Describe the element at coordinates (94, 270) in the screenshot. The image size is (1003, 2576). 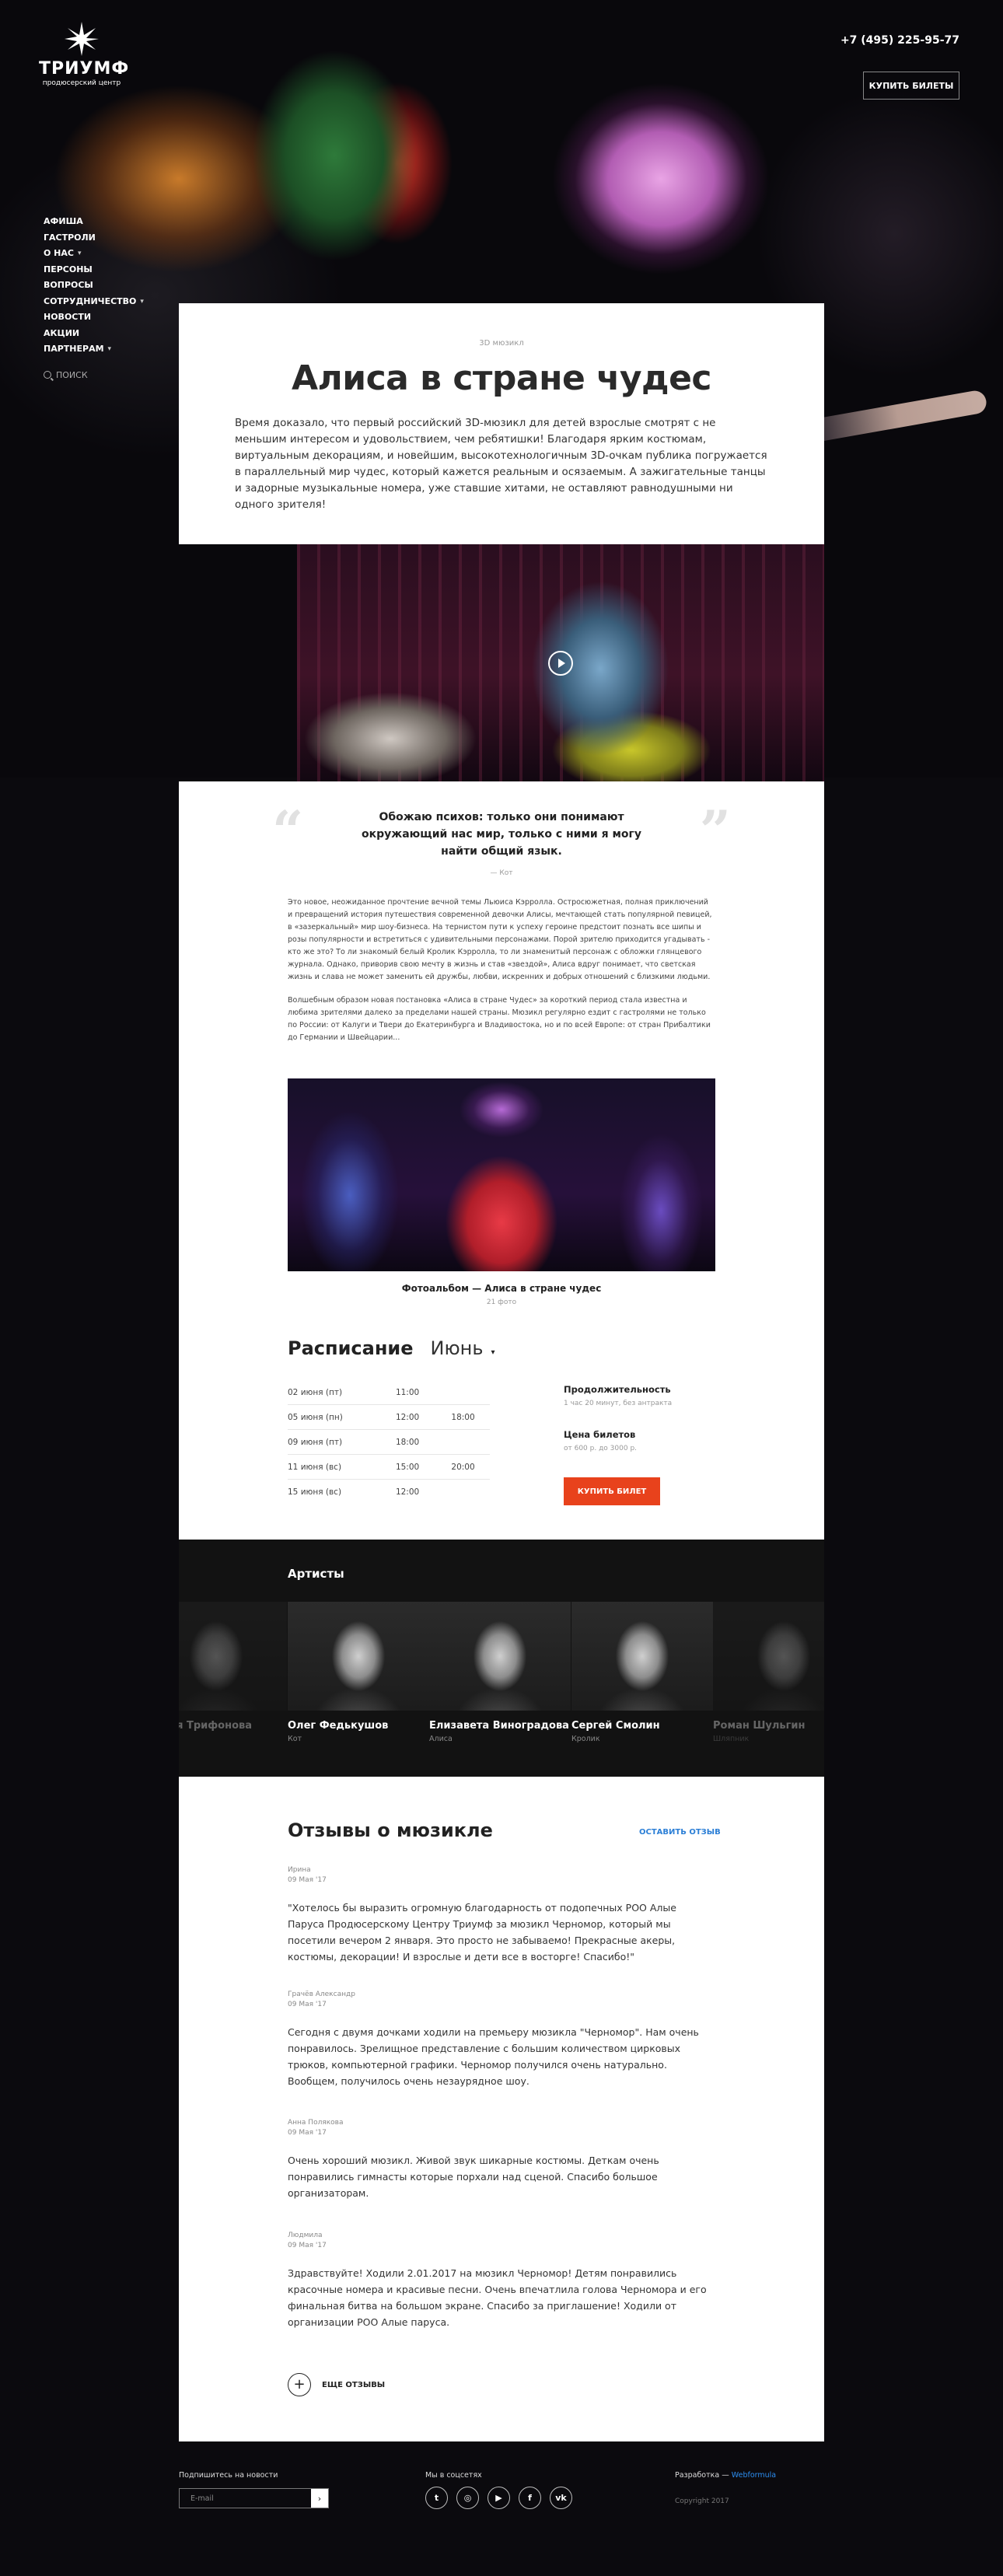
I see `nav-item-persons: ПЕРСОНЫ` at that location.